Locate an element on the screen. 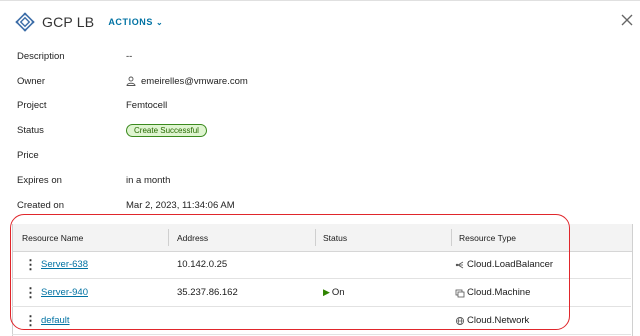  property-label: Expires on is located at coordinates (39, 180).